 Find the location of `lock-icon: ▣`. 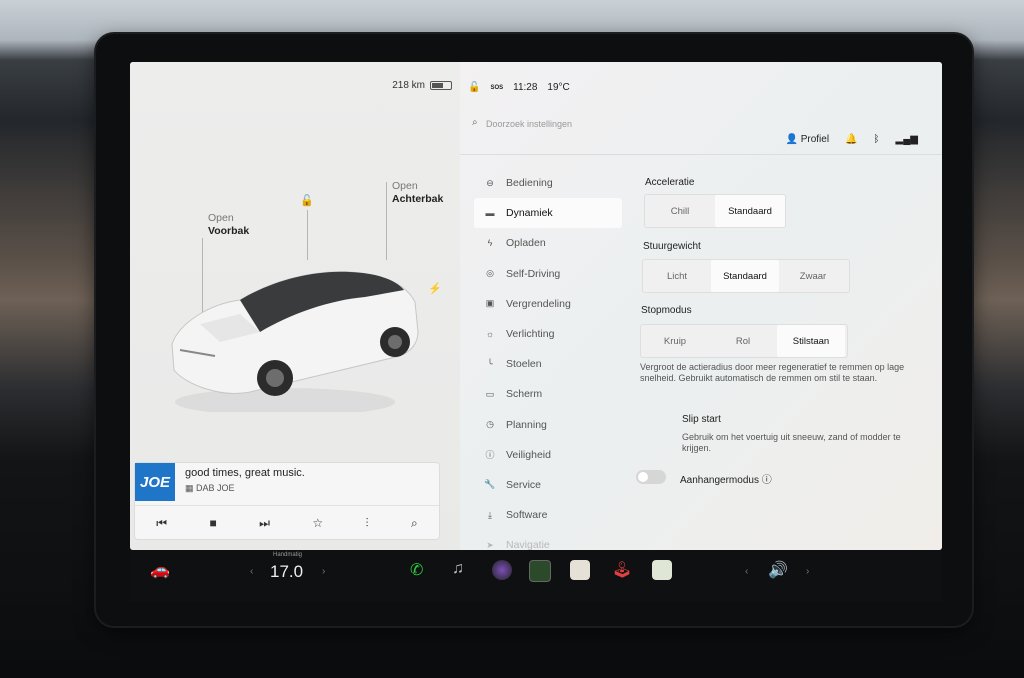

lock-icon: ▣ is located at coordinates (490, 303).